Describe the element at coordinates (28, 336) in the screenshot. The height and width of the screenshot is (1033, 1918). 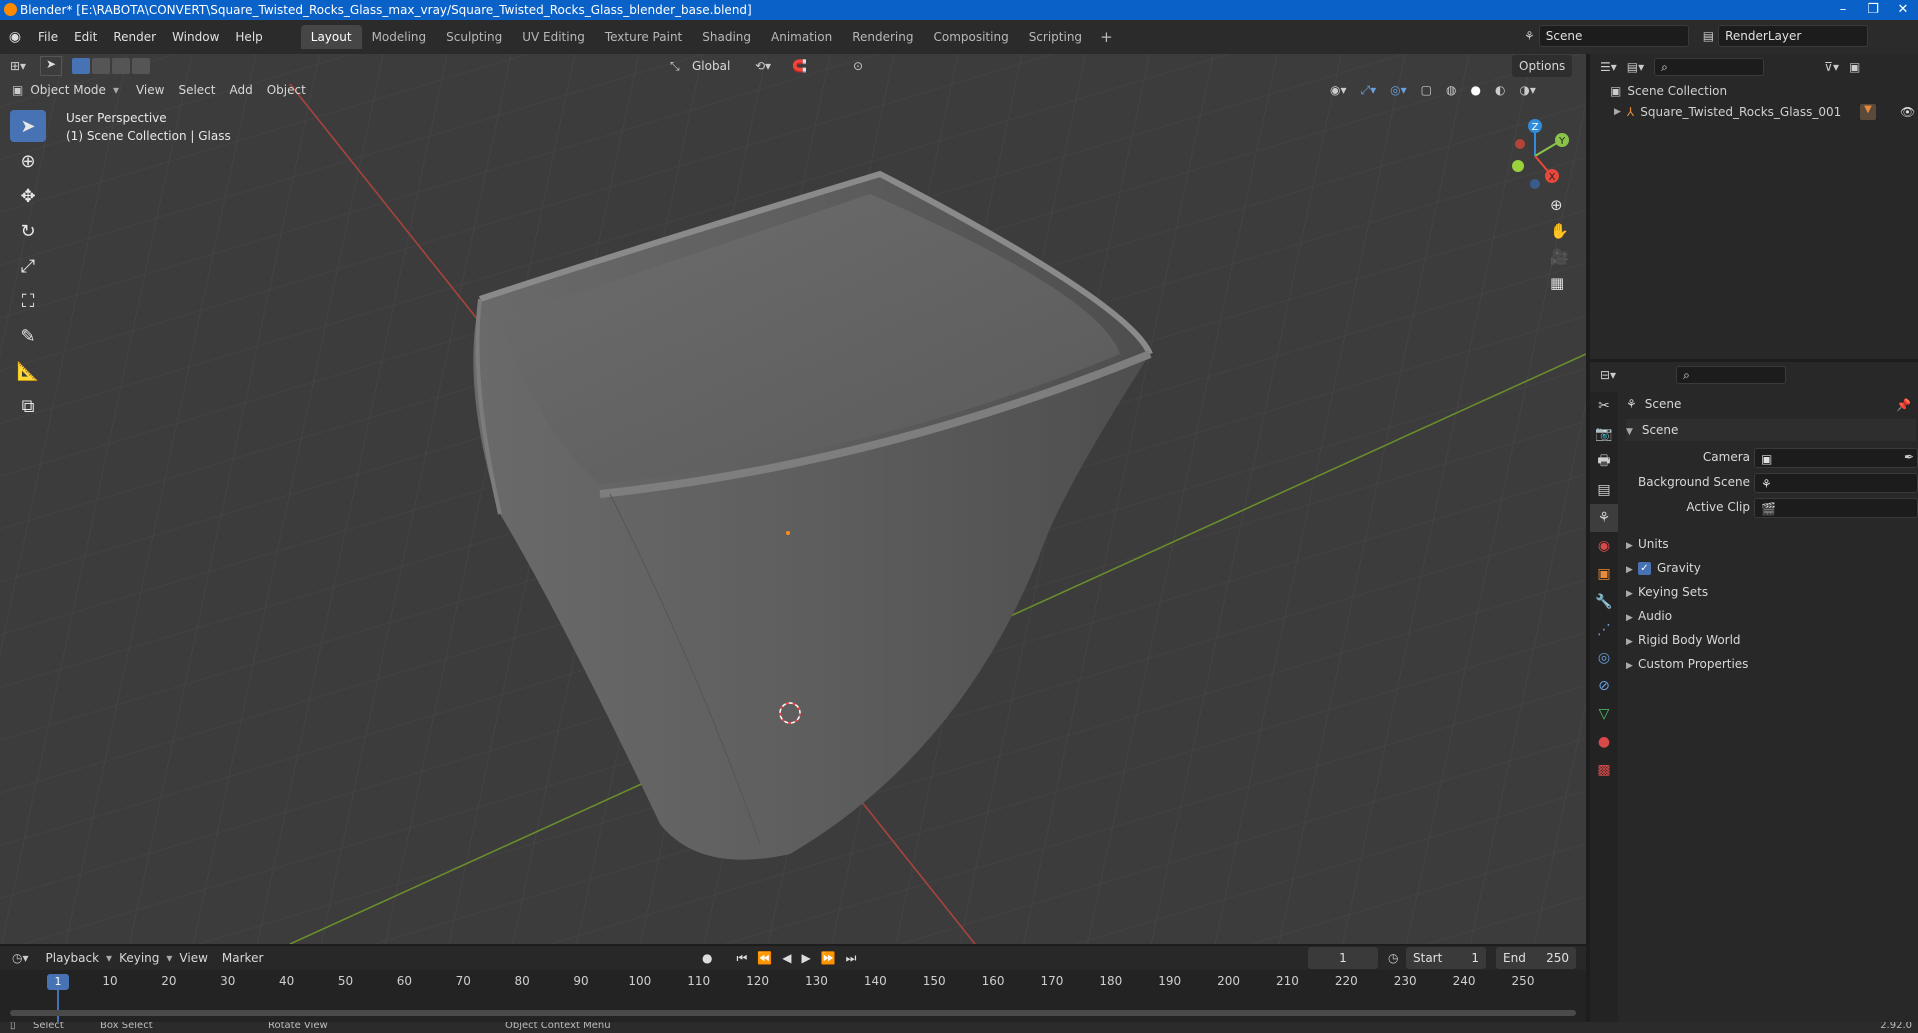
I see `annotate-tool-icon: ✎` at that location.